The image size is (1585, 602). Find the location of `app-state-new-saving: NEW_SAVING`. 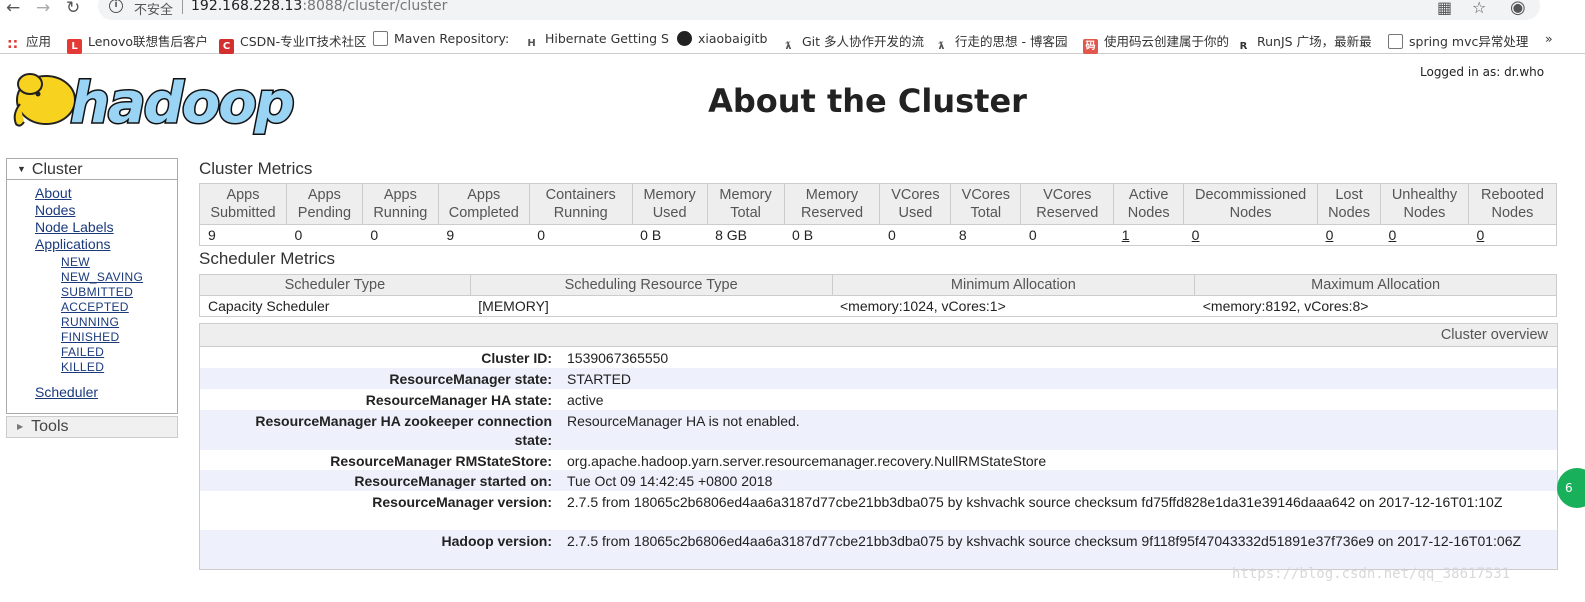

app-state-new-saving: NEW_SAVING is located at coordinates (102, 277).